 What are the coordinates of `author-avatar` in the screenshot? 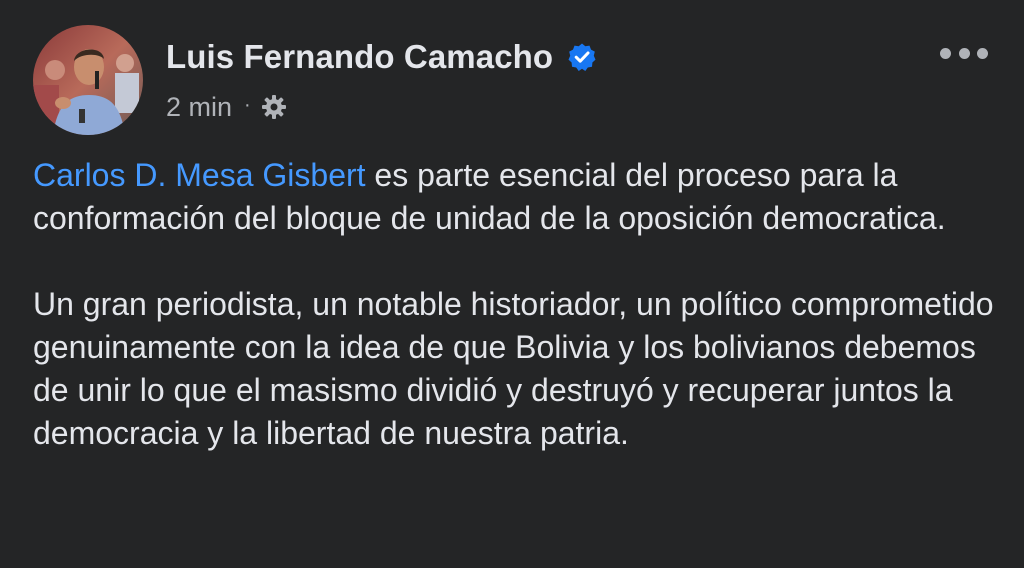 It's located at (88, 80).